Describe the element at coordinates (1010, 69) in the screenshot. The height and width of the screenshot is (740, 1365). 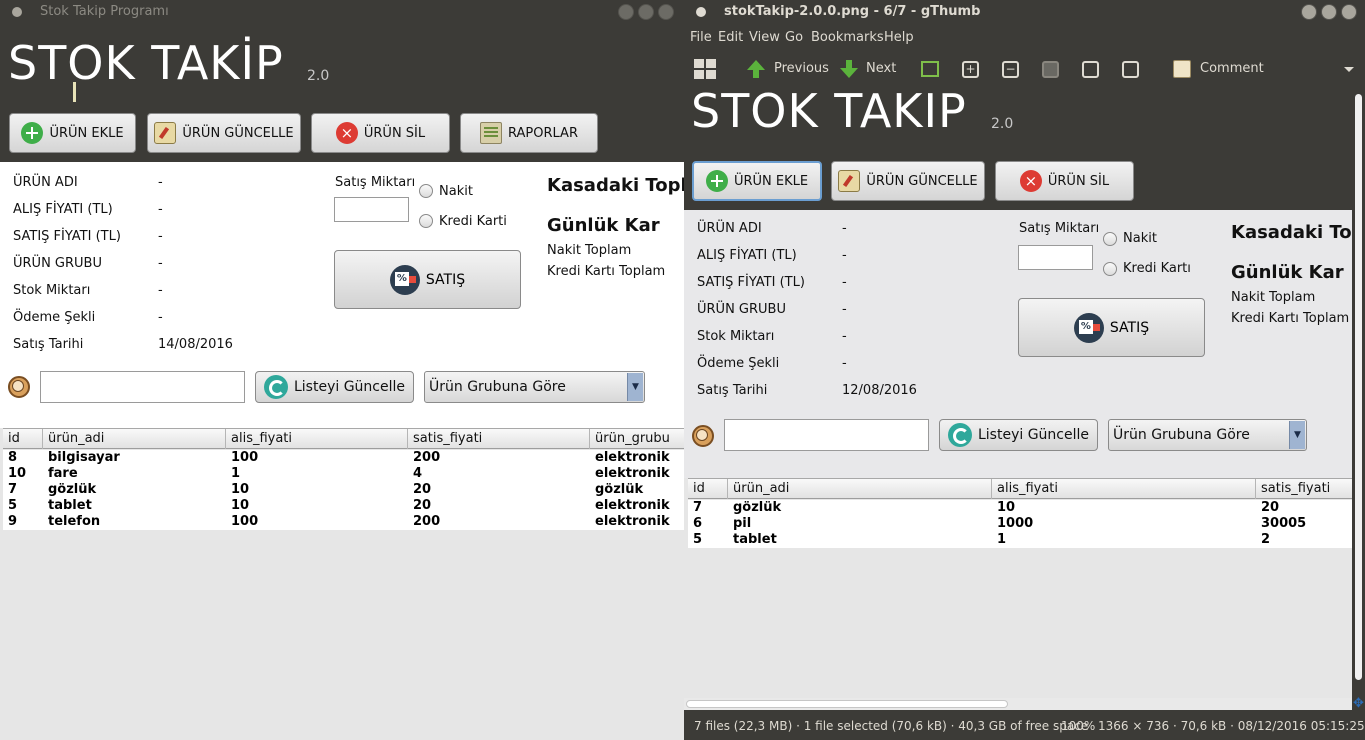
I see `zoom-out-icon: −` at that location.